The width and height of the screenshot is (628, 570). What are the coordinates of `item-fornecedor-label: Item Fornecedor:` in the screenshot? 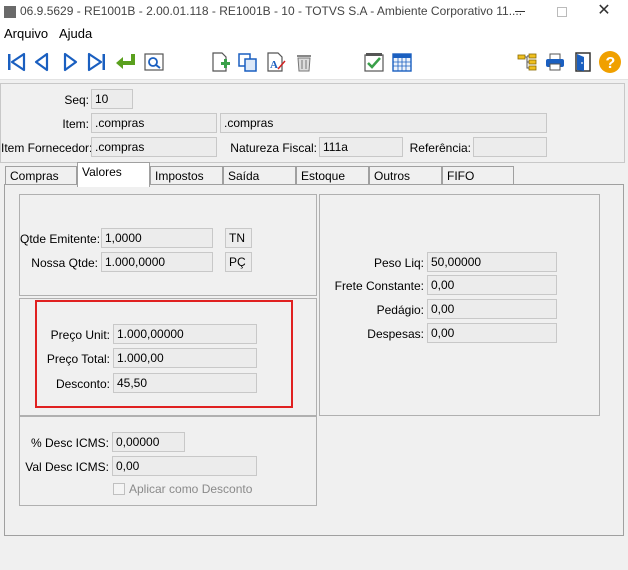 It's located at (47, 148).